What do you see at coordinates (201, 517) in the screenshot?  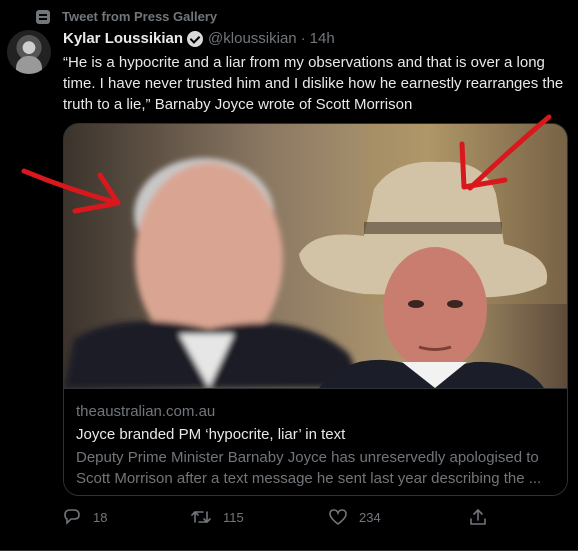 I see `retweet-icon` at bounding box center [201, 517].